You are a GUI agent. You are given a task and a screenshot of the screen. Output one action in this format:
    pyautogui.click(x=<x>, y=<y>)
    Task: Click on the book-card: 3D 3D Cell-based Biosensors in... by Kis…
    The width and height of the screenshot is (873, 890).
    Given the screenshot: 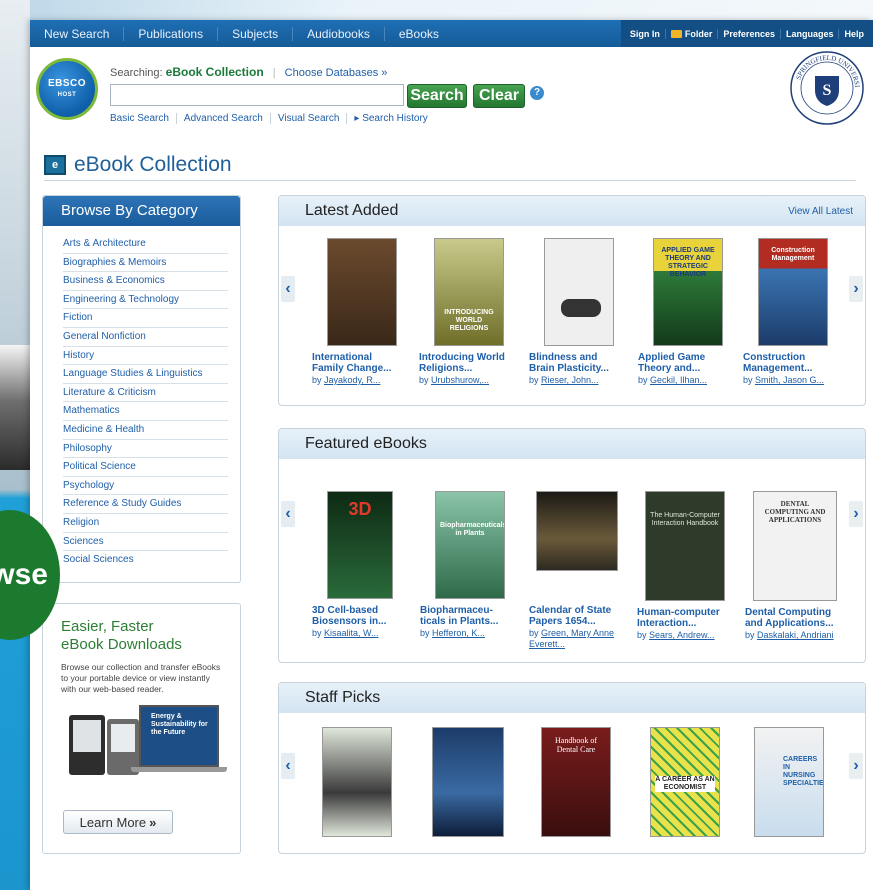 What is the action you would take?
    pyautogui.click(x=358, y=565)
    